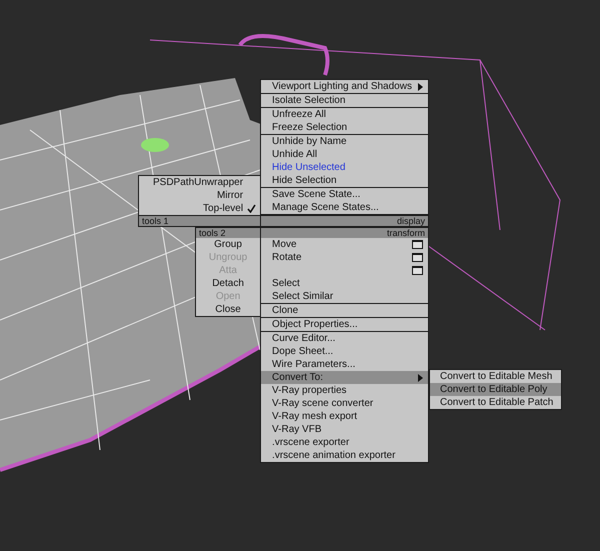 This screenshot has height=551, width=600. What do you see at coordinates (344, 232) in the screenshot?
I see `quad-title: transform` at bounding box center [344, 232].